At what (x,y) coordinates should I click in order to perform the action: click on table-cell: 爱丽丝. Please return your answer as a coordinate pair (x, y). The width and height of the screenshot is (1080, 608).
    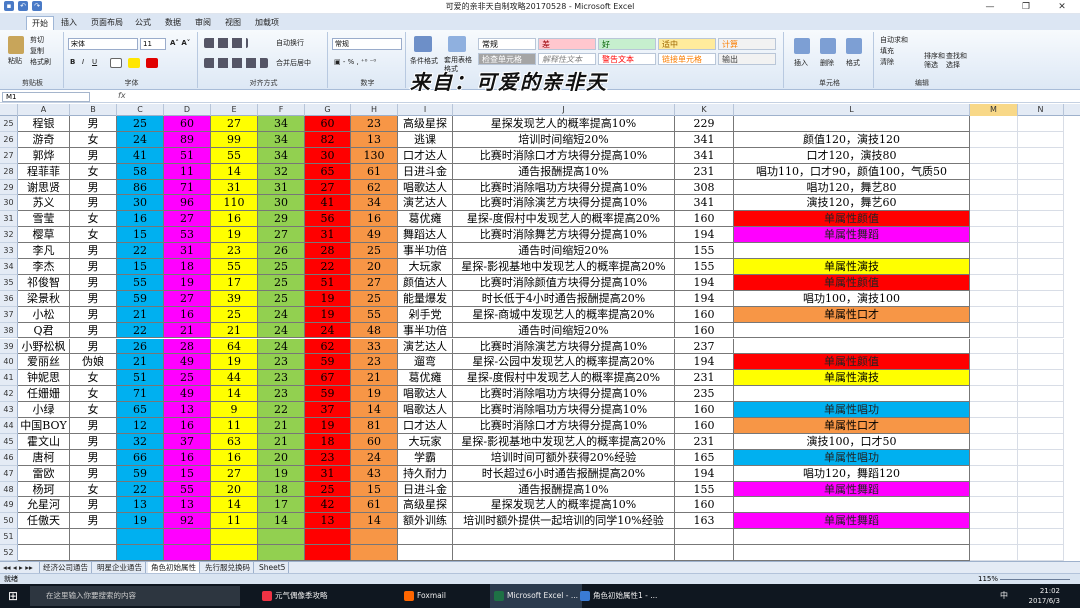
    Looking at the image, I should click on (44, 362).